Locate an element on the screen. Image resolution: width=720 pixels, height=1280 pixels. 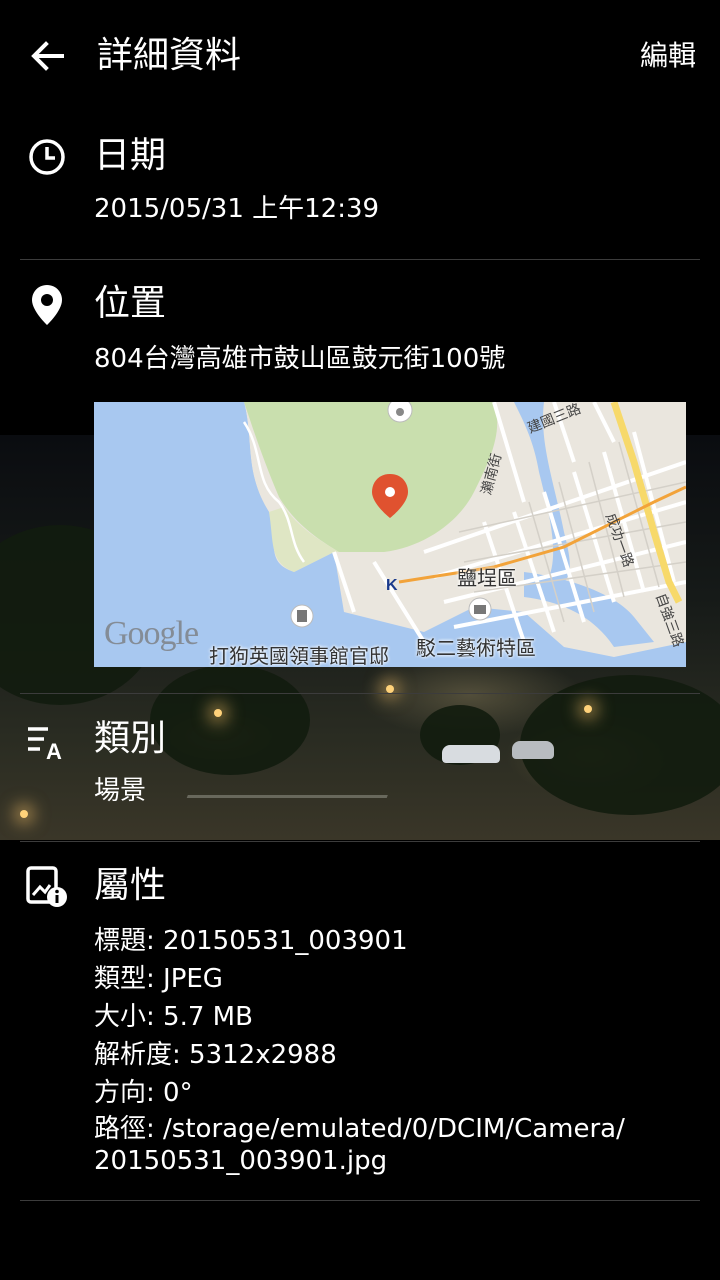
property-orientation: 方向: 0° is located at coordinates (143, 1093).